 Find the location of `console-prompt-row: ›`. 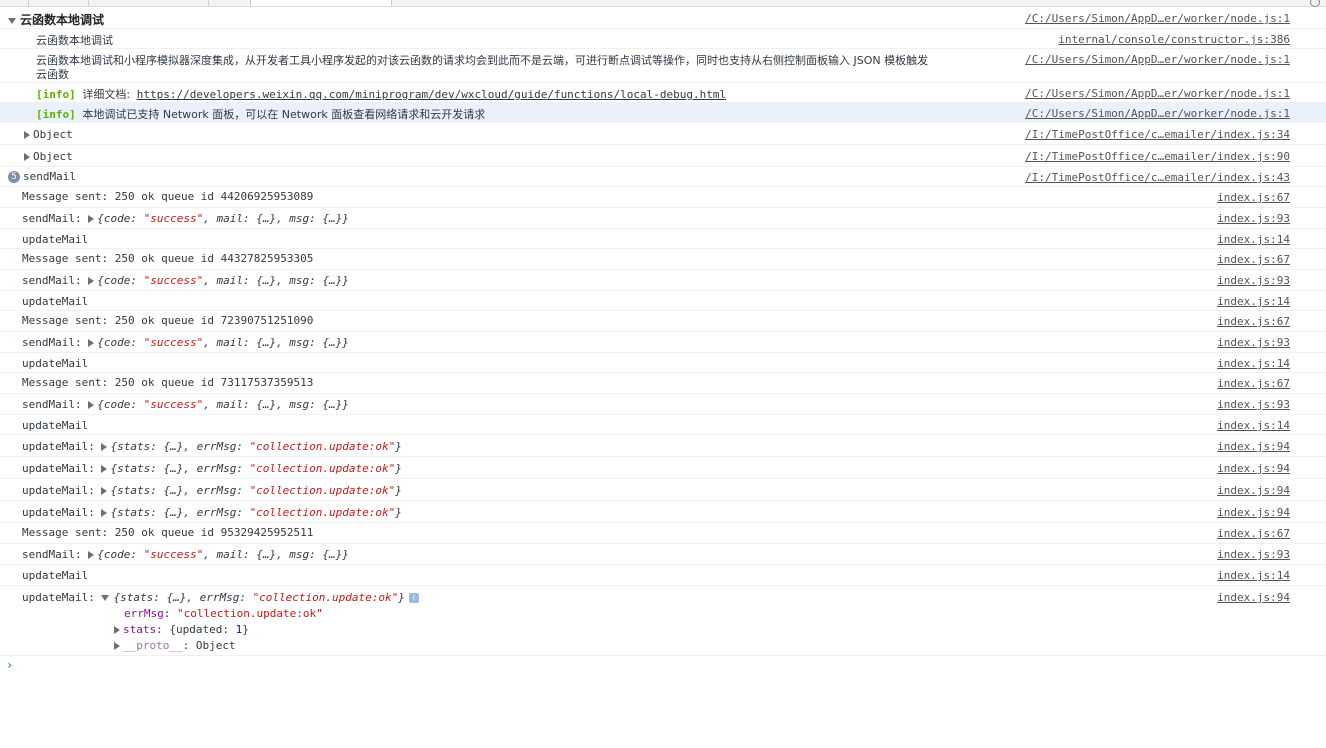

console-prompt-row: › is located at coordinates (663, 666).